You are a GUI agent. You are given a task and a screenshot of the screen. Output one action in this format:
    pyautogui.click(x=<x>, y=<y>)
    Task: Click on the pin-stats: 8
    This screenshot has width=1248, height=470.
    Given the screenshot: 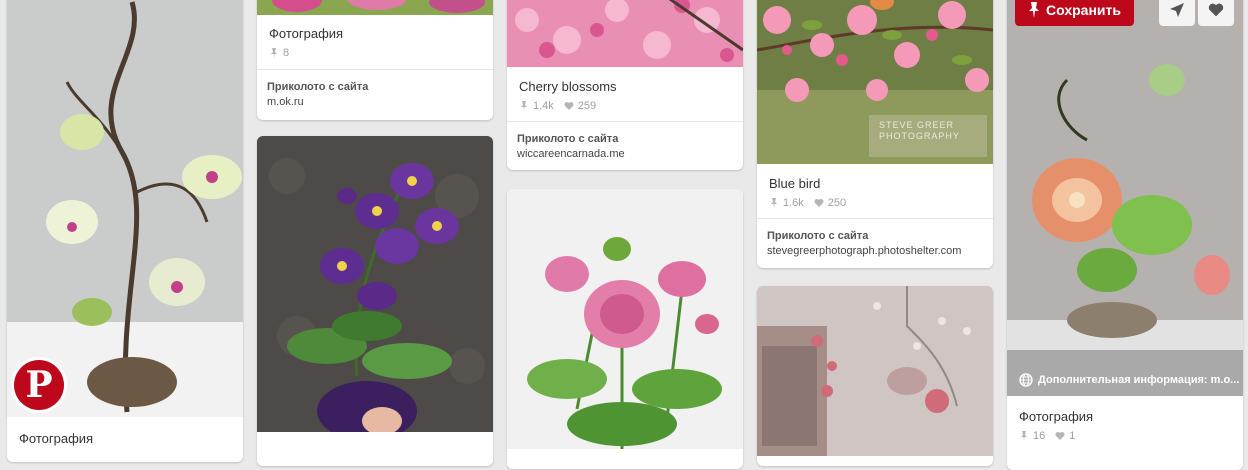 What is the action you would take?
    pyautogui.click(x=279, y=53)
    